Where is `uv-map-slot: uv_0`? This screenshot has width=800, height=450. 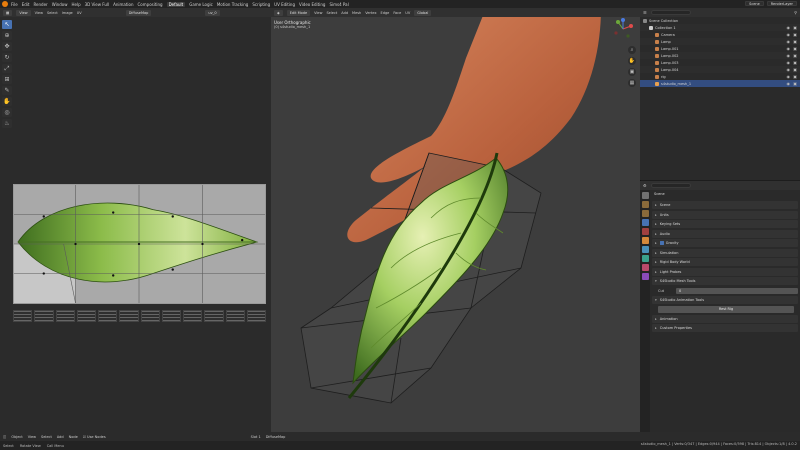 uv-map-slot: uv_0 is located at coordinates (212, 12).